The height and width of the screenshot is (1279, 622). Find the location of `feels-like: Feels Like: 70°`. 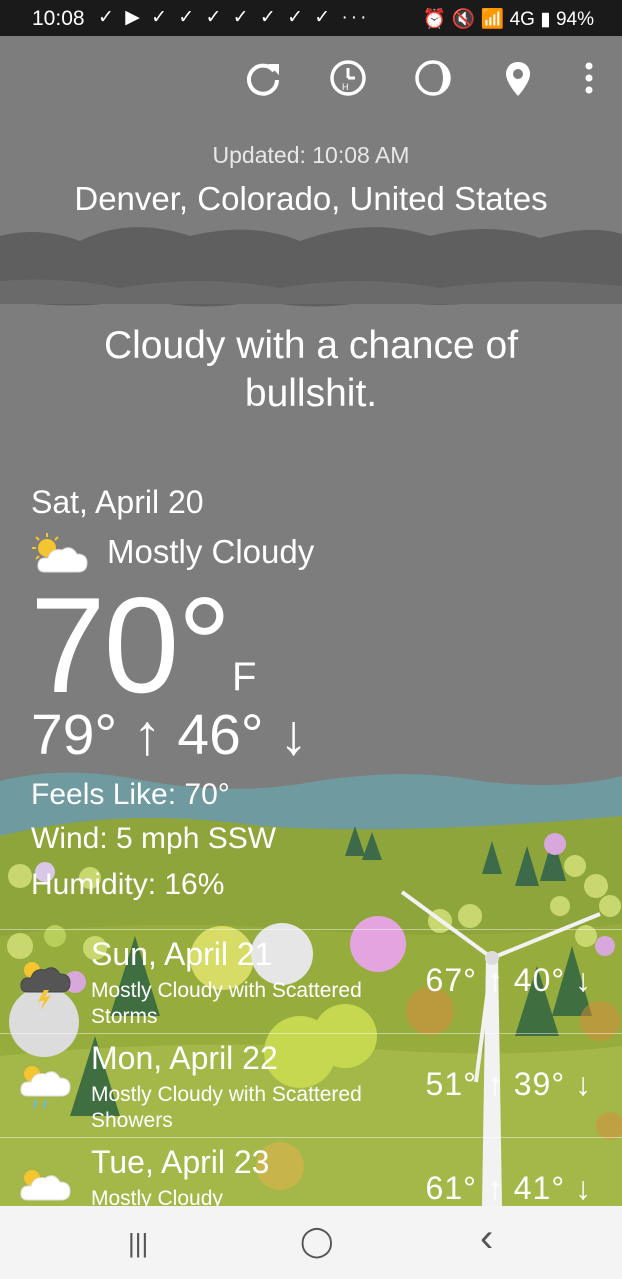

feels-like: Feels Like: 70° is located at coordinates (130, 794).